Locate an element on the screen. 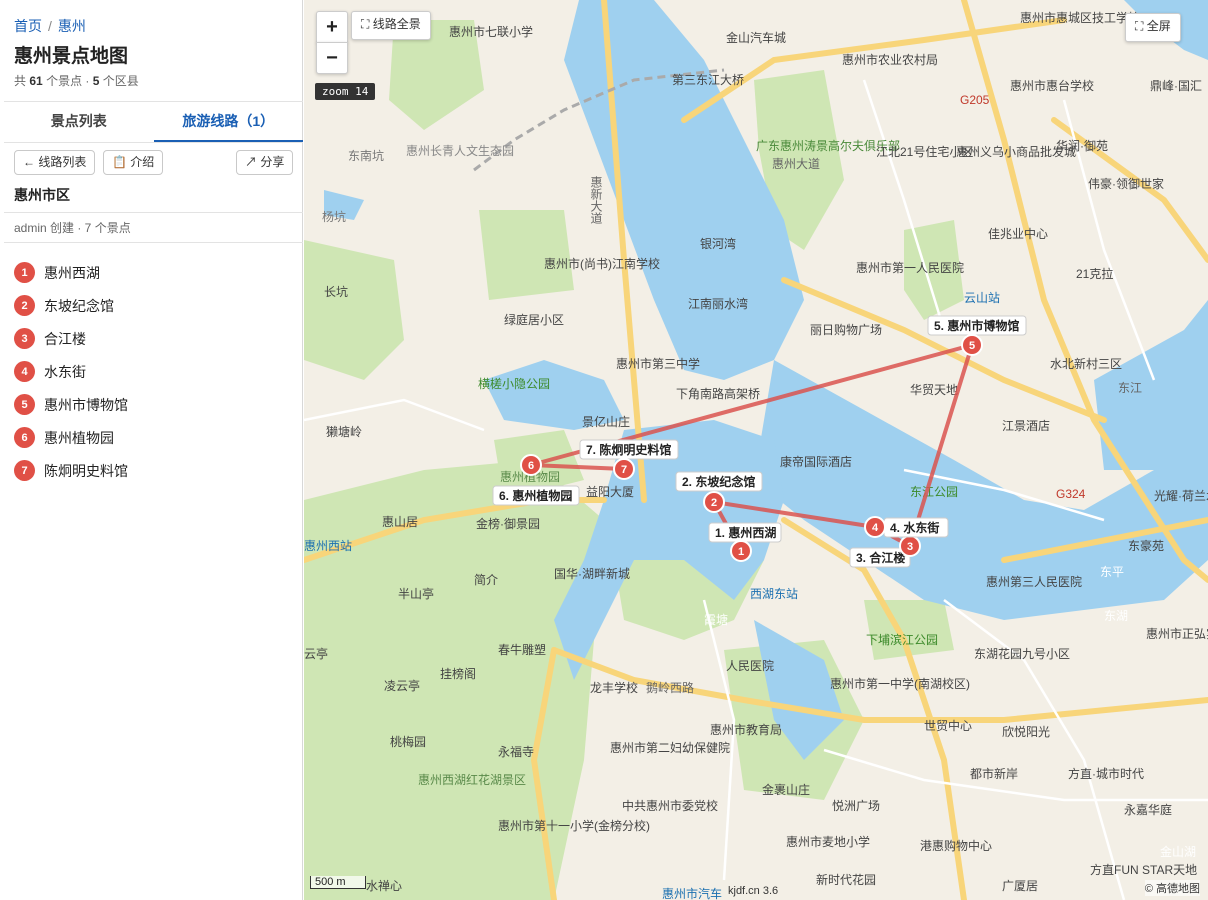 This screenshot has height=900, width=1208. stop-number-badge: 2 is located at coordinates (24, 305).